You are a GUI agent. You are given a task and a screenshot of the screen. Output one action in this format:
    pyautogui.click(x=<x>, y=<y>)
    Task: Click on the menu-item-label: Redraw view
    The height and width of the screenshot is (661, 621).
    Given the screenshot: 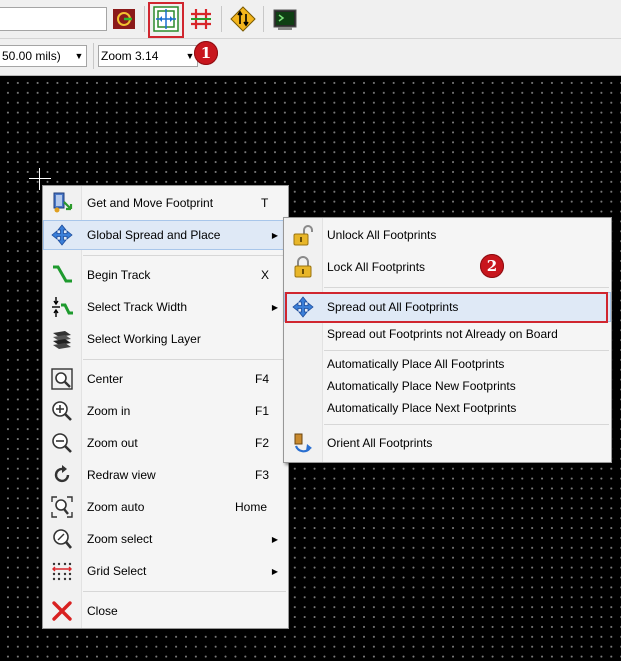 What is the action you would take?
    pyautogui.click(x=121, y=475)
    